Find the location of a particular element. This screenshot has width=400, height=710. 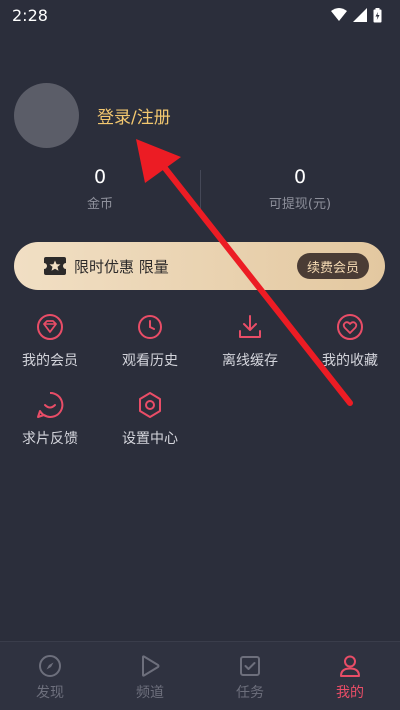

stat-coins: 0 金币 is located at coordinates (100, 190).